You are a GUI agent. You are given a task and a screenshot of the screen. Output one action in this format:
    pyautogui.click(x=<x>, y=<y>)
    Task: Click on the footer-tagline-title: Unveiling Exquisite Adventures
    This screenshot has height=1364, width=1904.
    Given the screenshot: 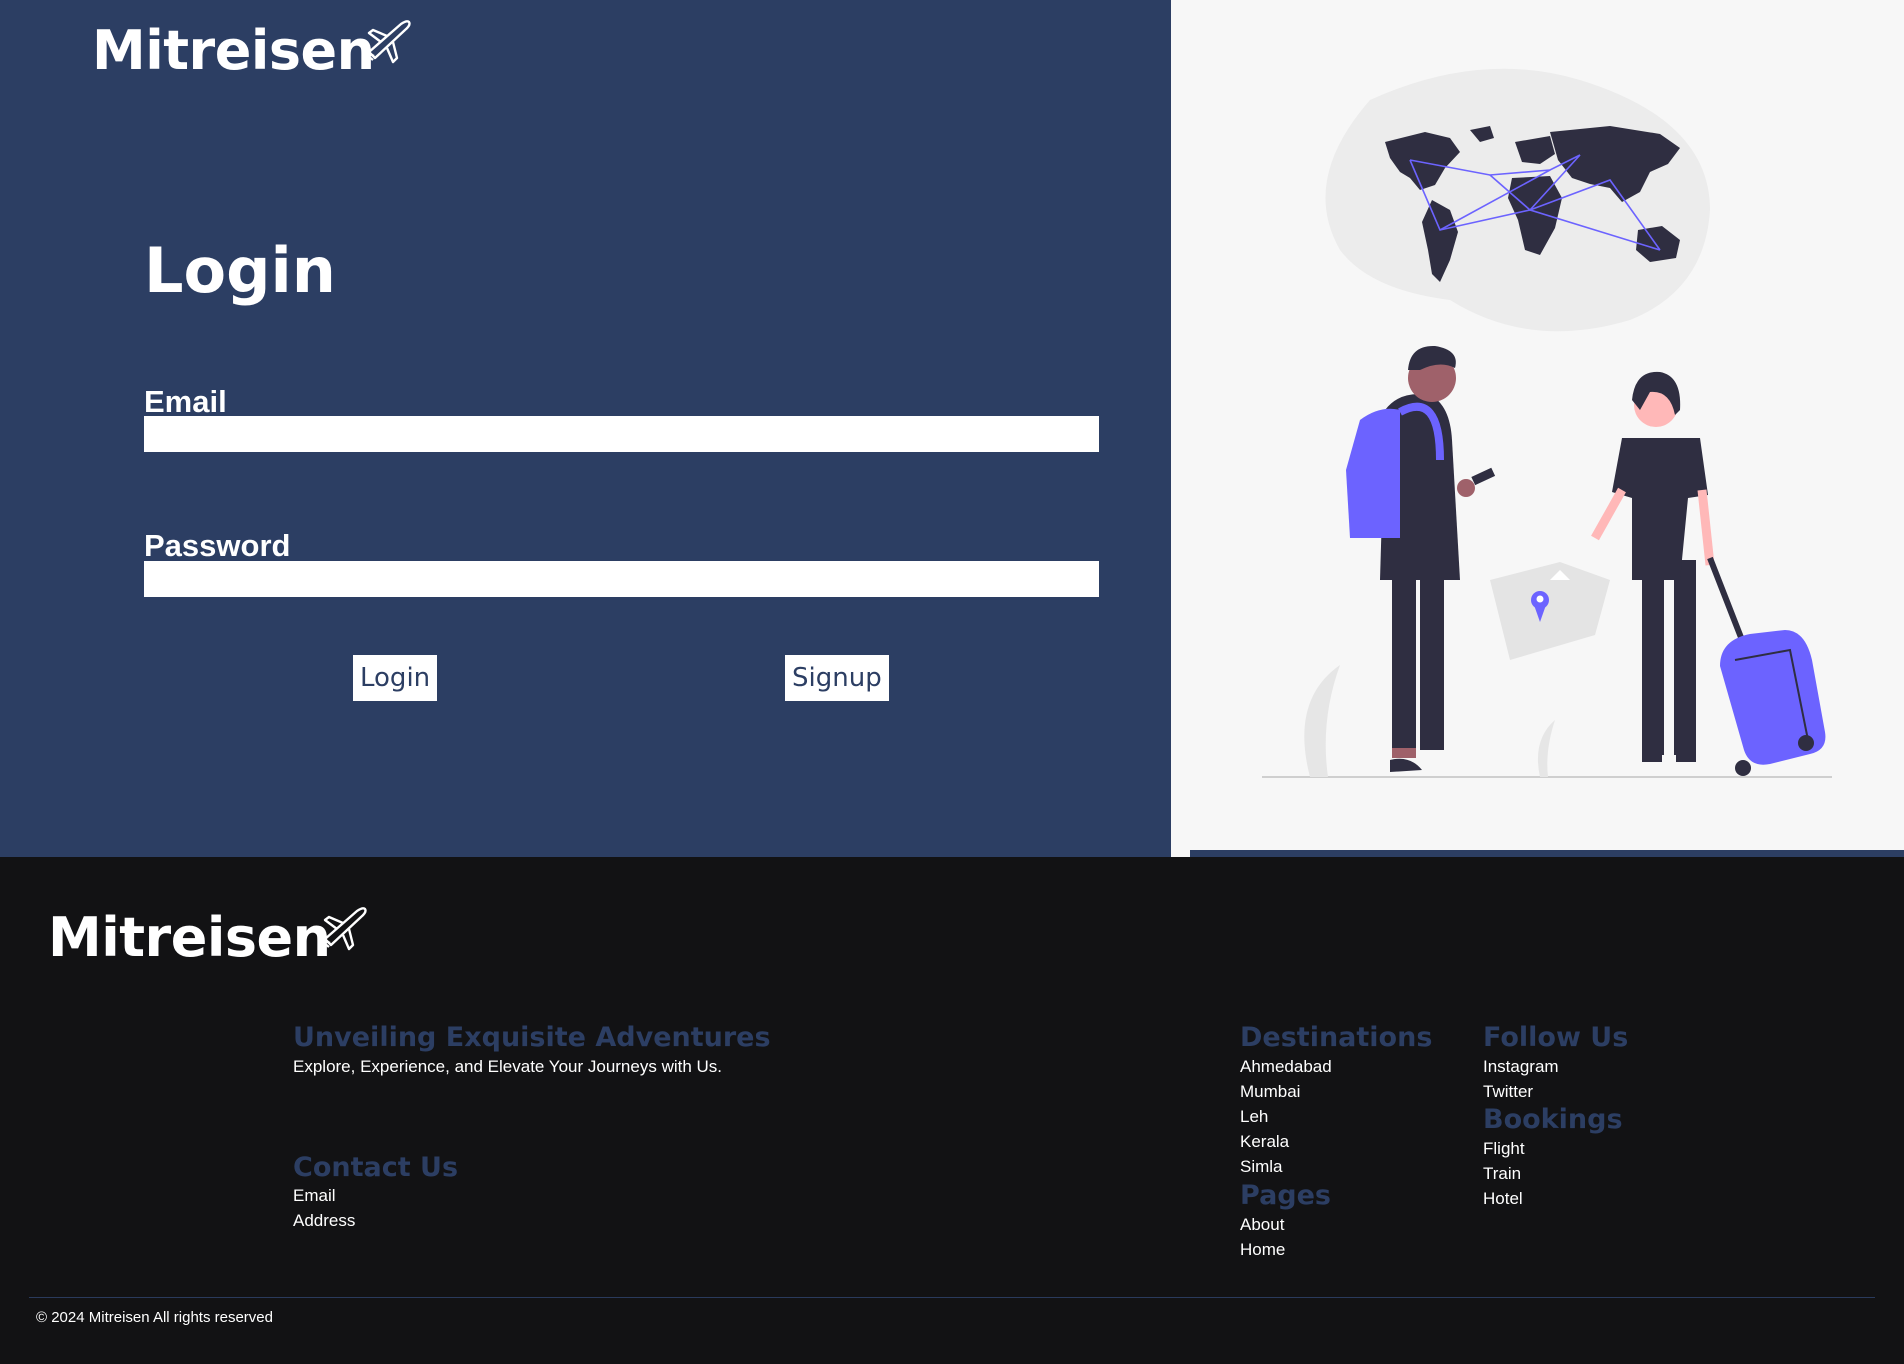 What is the action you would take?
    pyautogui.click(x=532, y=1037)
    